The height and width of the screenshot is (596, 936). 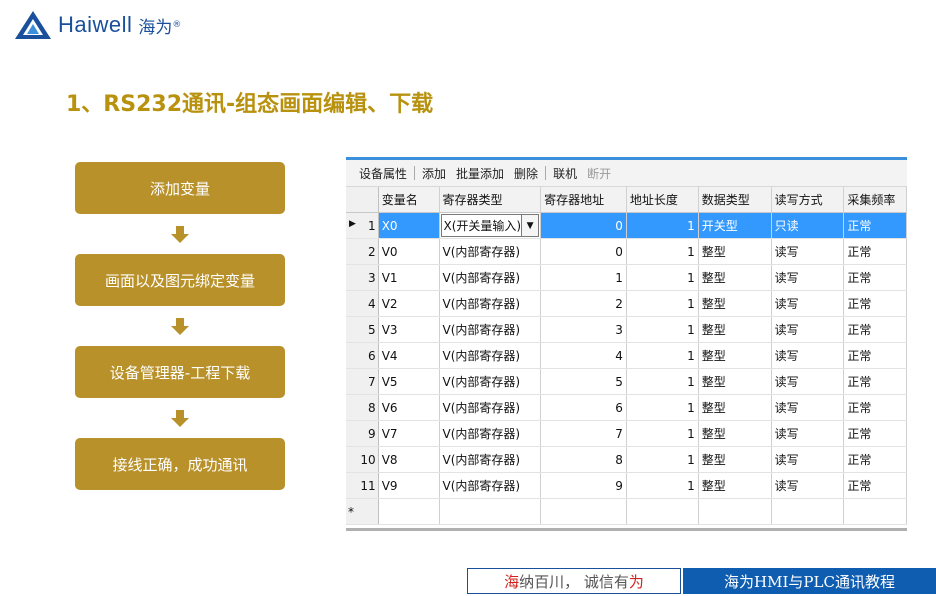 What do you see at coordinates (490, 200) in the screenshot?
I see `column-header-register-type: 寄存器类型` at bounding box center [490, 200].